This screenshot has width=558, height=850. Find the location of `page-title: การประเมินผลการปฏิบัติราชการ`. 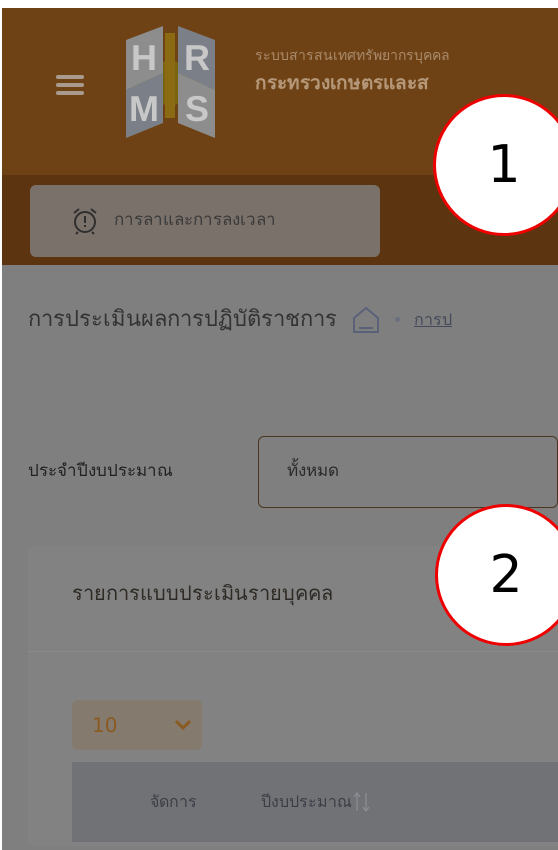

page-title: การประเมินผลการปฏิบัติราชการ is located at coordinates (182, 320).